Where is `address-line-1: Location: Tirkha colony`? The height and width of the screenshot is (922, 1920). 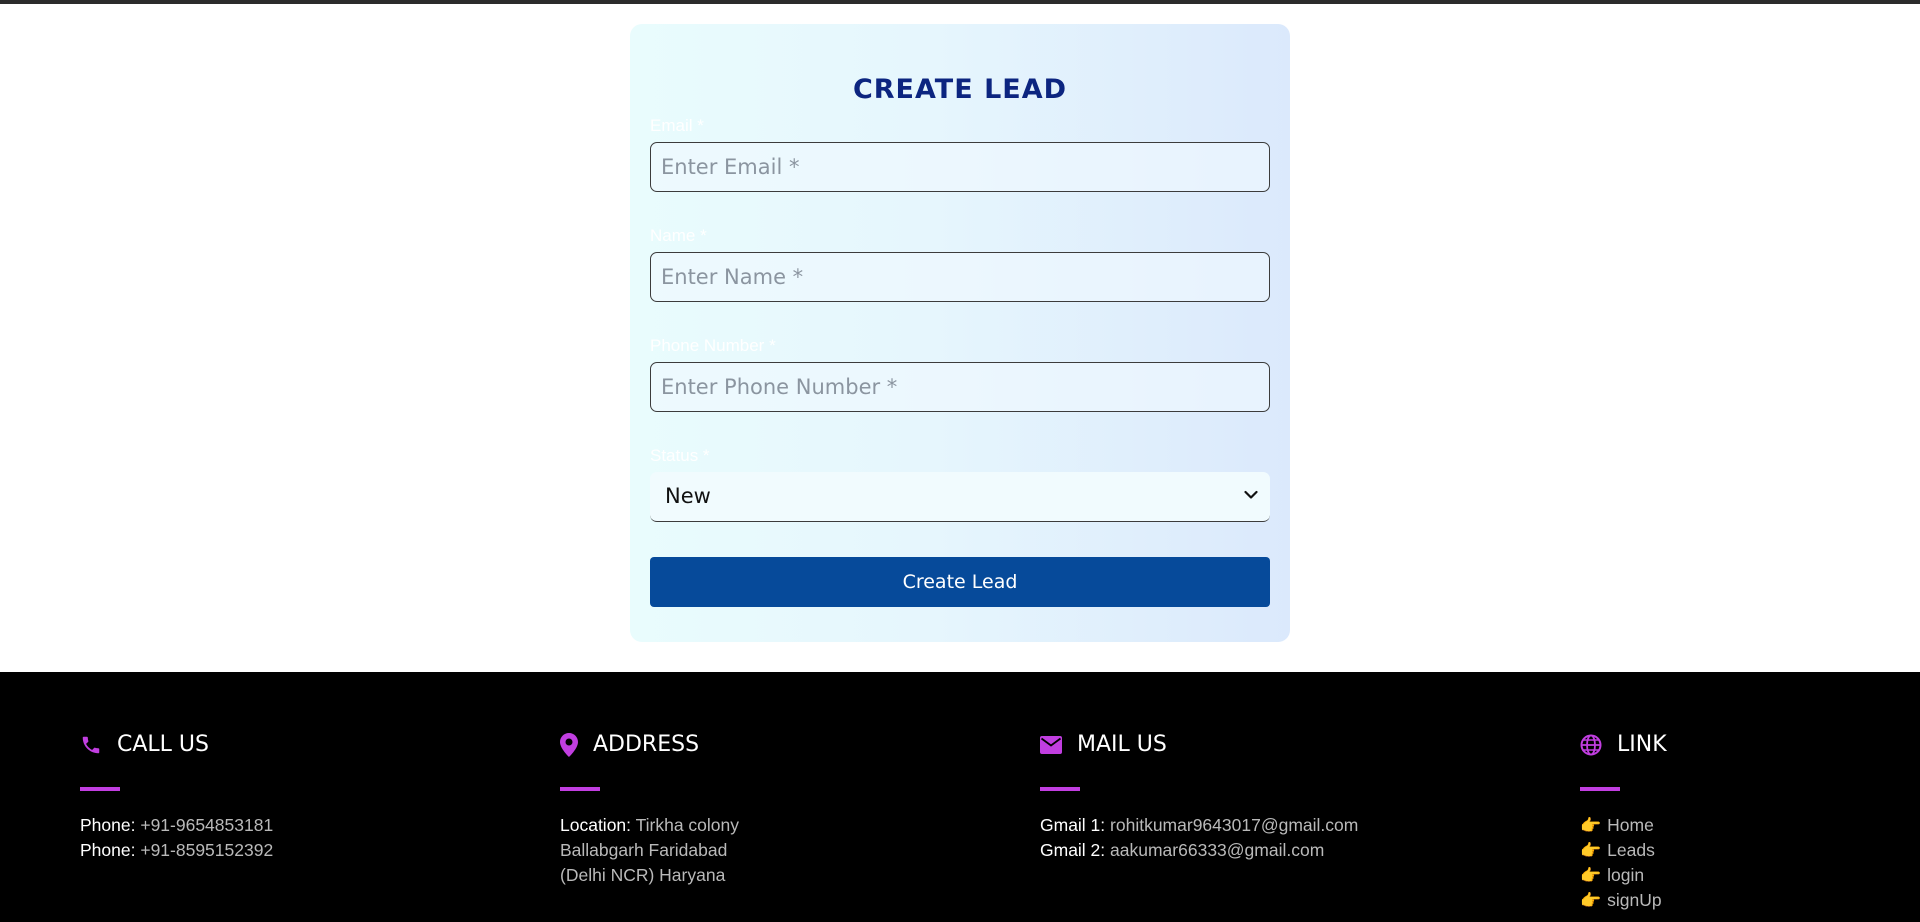 address-line-1: Location: Tirkha colony is located at coordinates (649, 825).